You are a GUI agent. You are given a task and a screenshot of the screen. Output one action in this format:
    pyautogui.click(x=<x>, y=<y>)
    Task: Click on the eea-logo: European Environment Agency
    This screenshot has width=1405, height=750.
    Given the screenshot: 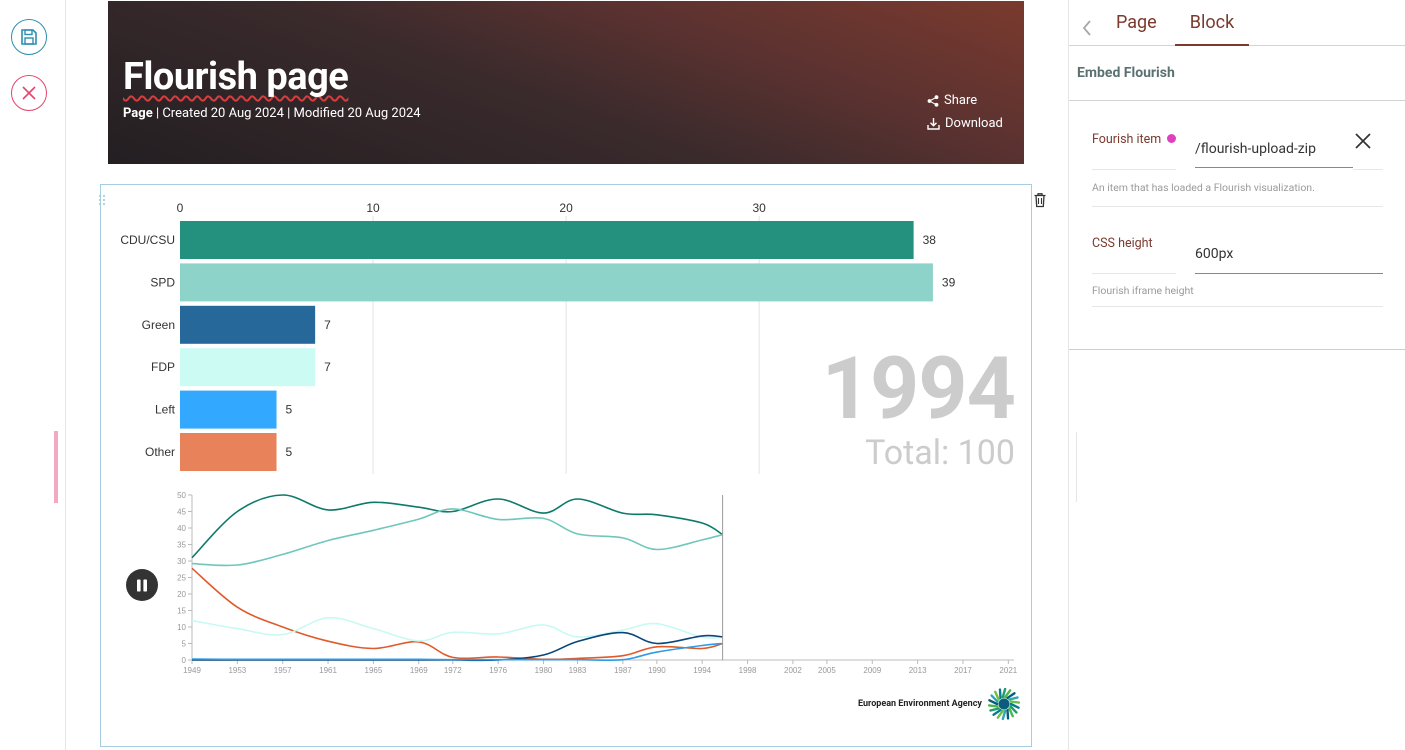 What is the action you would take?
    pyautogui.click(x=939, y=704)
    